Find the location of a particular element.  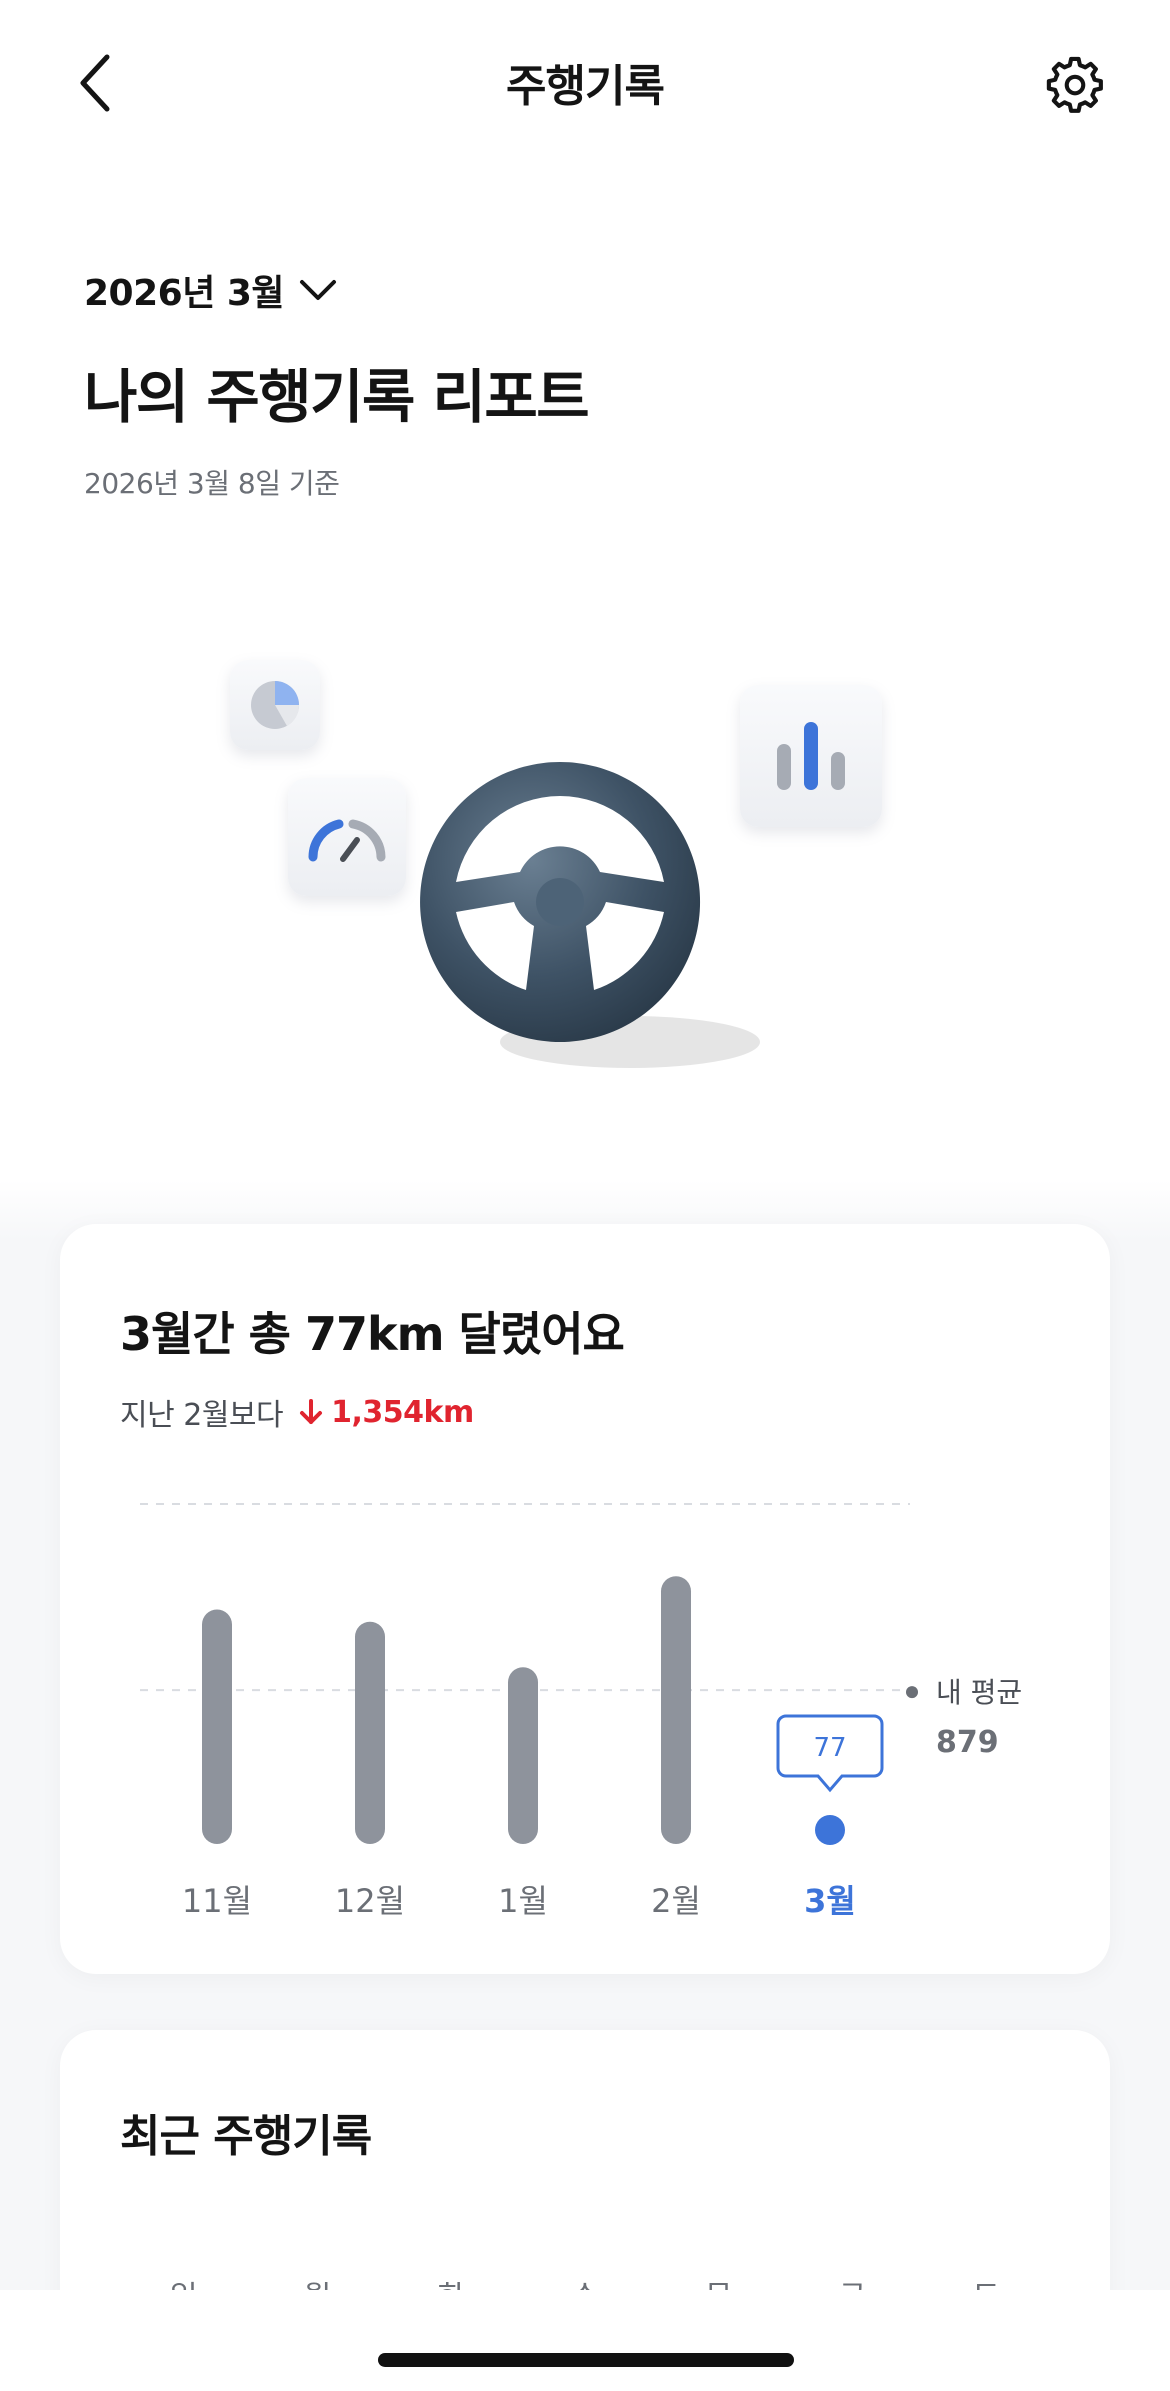

month-label: 2026년 3월 is located at coordinates (184, 293).